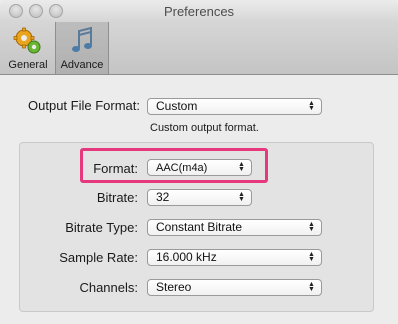  I want to click on output-format-label: Output File Format:, so click(84, 105).